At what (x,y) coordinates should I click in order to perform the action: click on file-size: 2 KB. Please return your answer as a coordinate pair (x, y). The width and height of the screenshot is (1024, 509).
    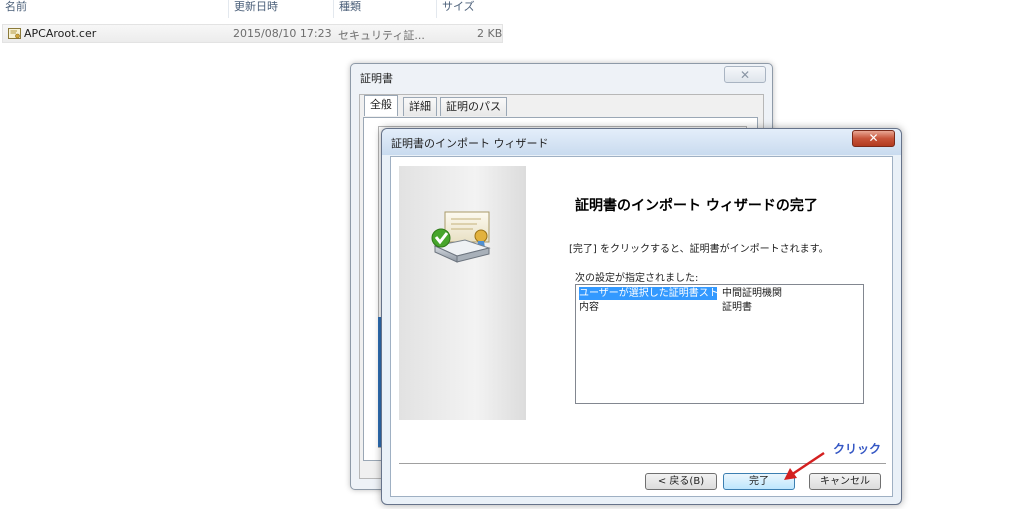
    Looking at the image, I should click on (490, 33).